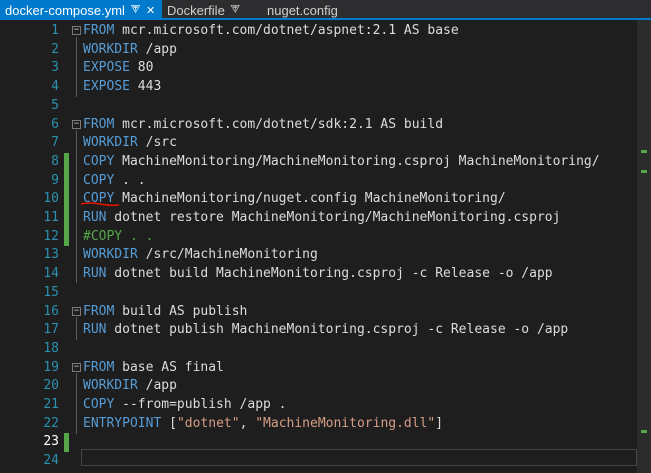 The width and height of the screenshot is (651, 473). I want to click on code-text: EXPOSE 443, so click(122, 87).